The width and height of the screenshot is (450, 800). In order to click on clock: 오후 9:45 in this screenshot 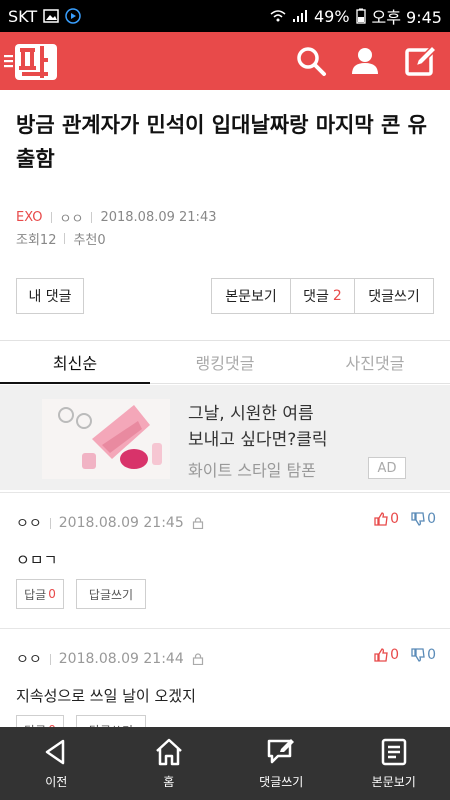, I will do `click(406, 17)`.